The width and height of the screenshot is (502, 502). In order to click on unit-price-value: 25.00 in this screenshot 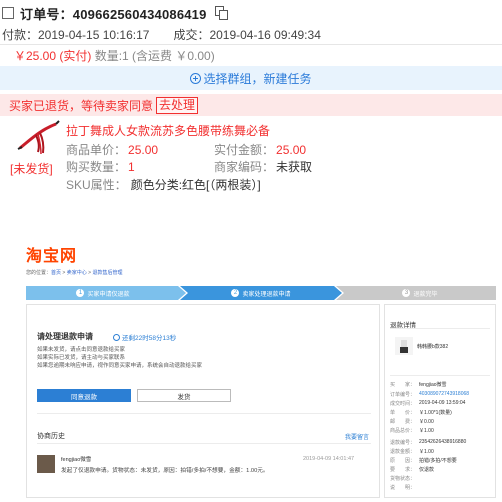, I will do `click(143, 150)`.